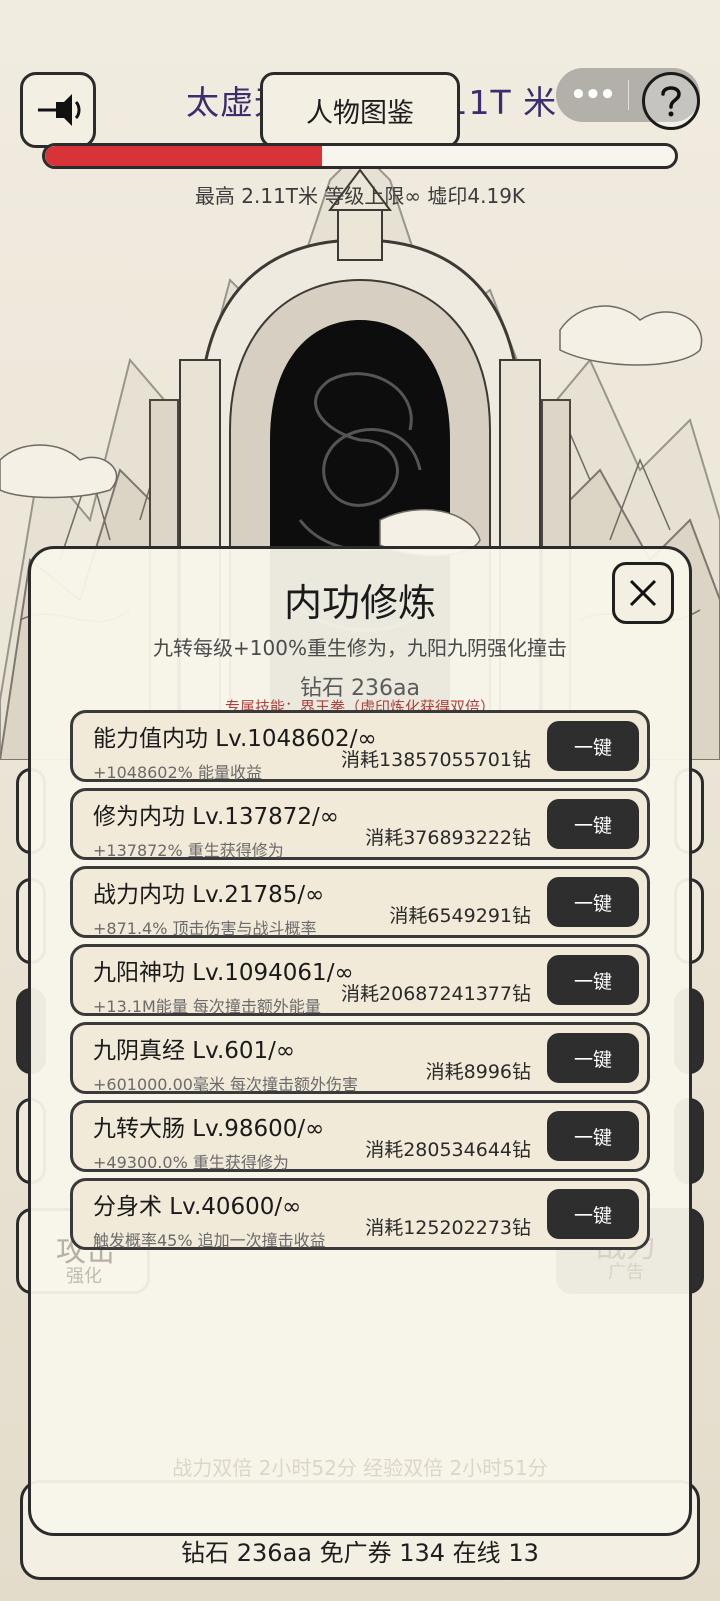  I want to click on skill-name: 分身术 Lv.40600/∞, so click(197, 1207).